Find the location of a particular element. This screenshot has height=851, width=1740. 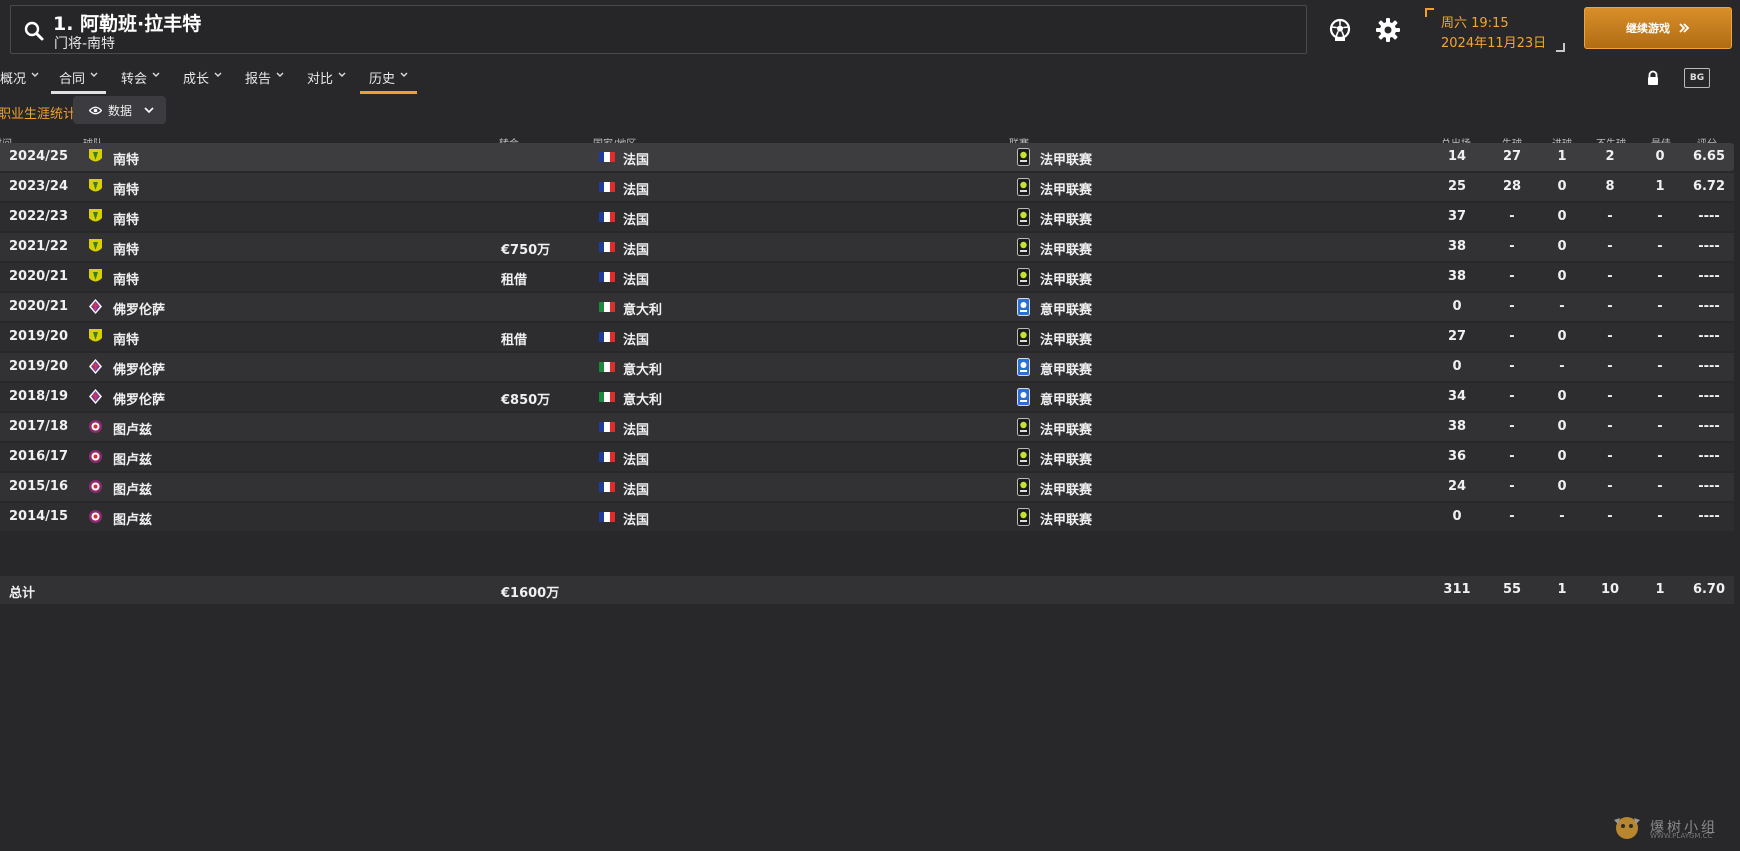

tab-contract: 合同 is located at coordinates (78, 81).